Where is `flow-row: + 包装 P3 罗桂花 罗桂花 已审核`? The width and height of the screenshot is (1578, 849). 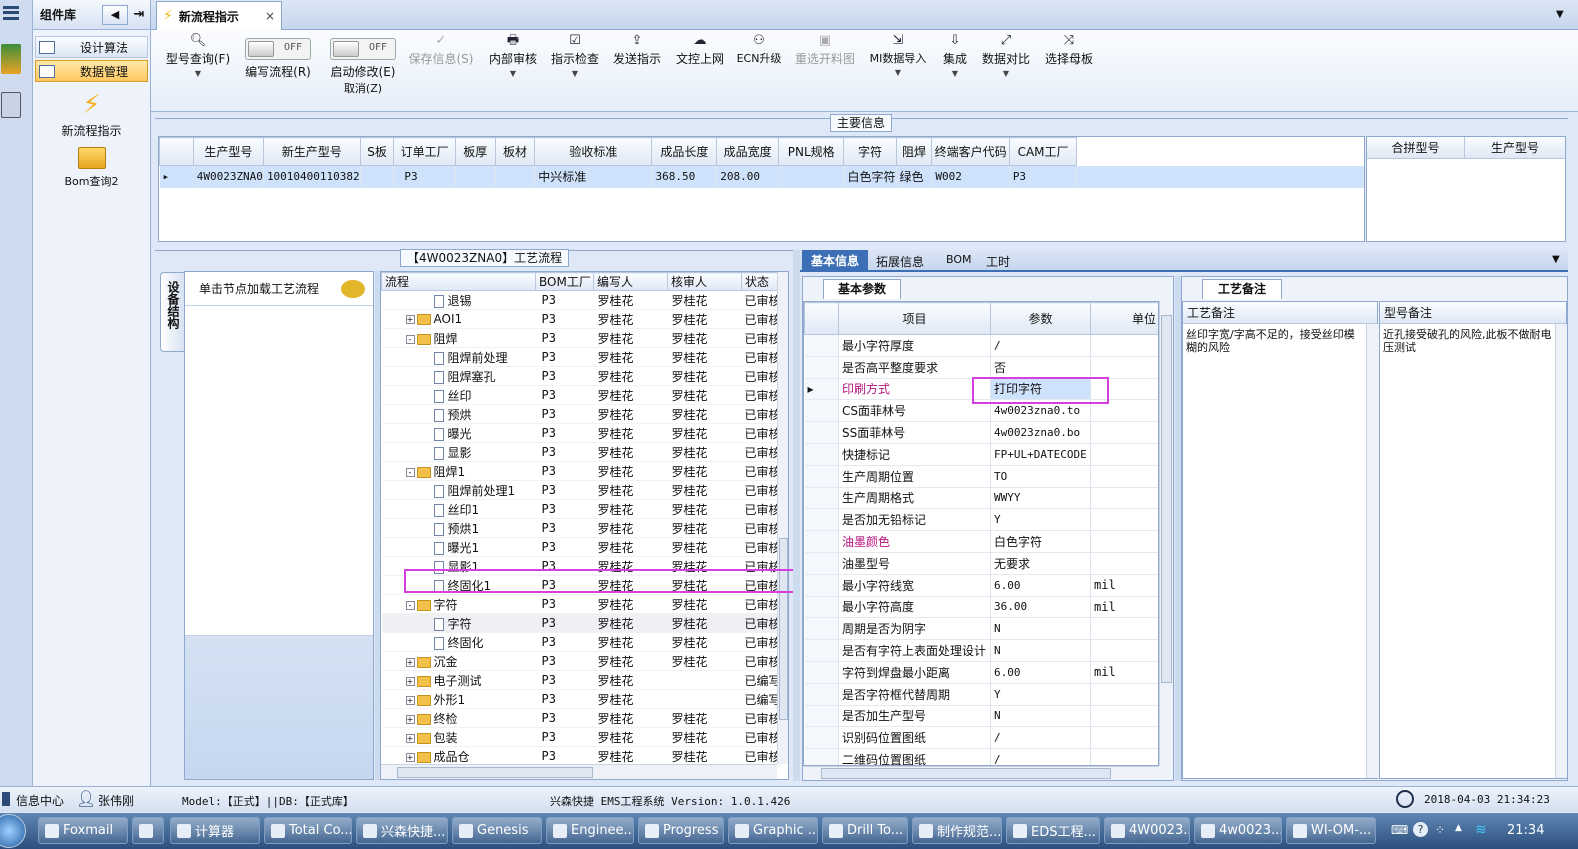
flow-row: + 包装 P3 罗桂花 罗桂花 已审核 is located at coordinates (580, 737).